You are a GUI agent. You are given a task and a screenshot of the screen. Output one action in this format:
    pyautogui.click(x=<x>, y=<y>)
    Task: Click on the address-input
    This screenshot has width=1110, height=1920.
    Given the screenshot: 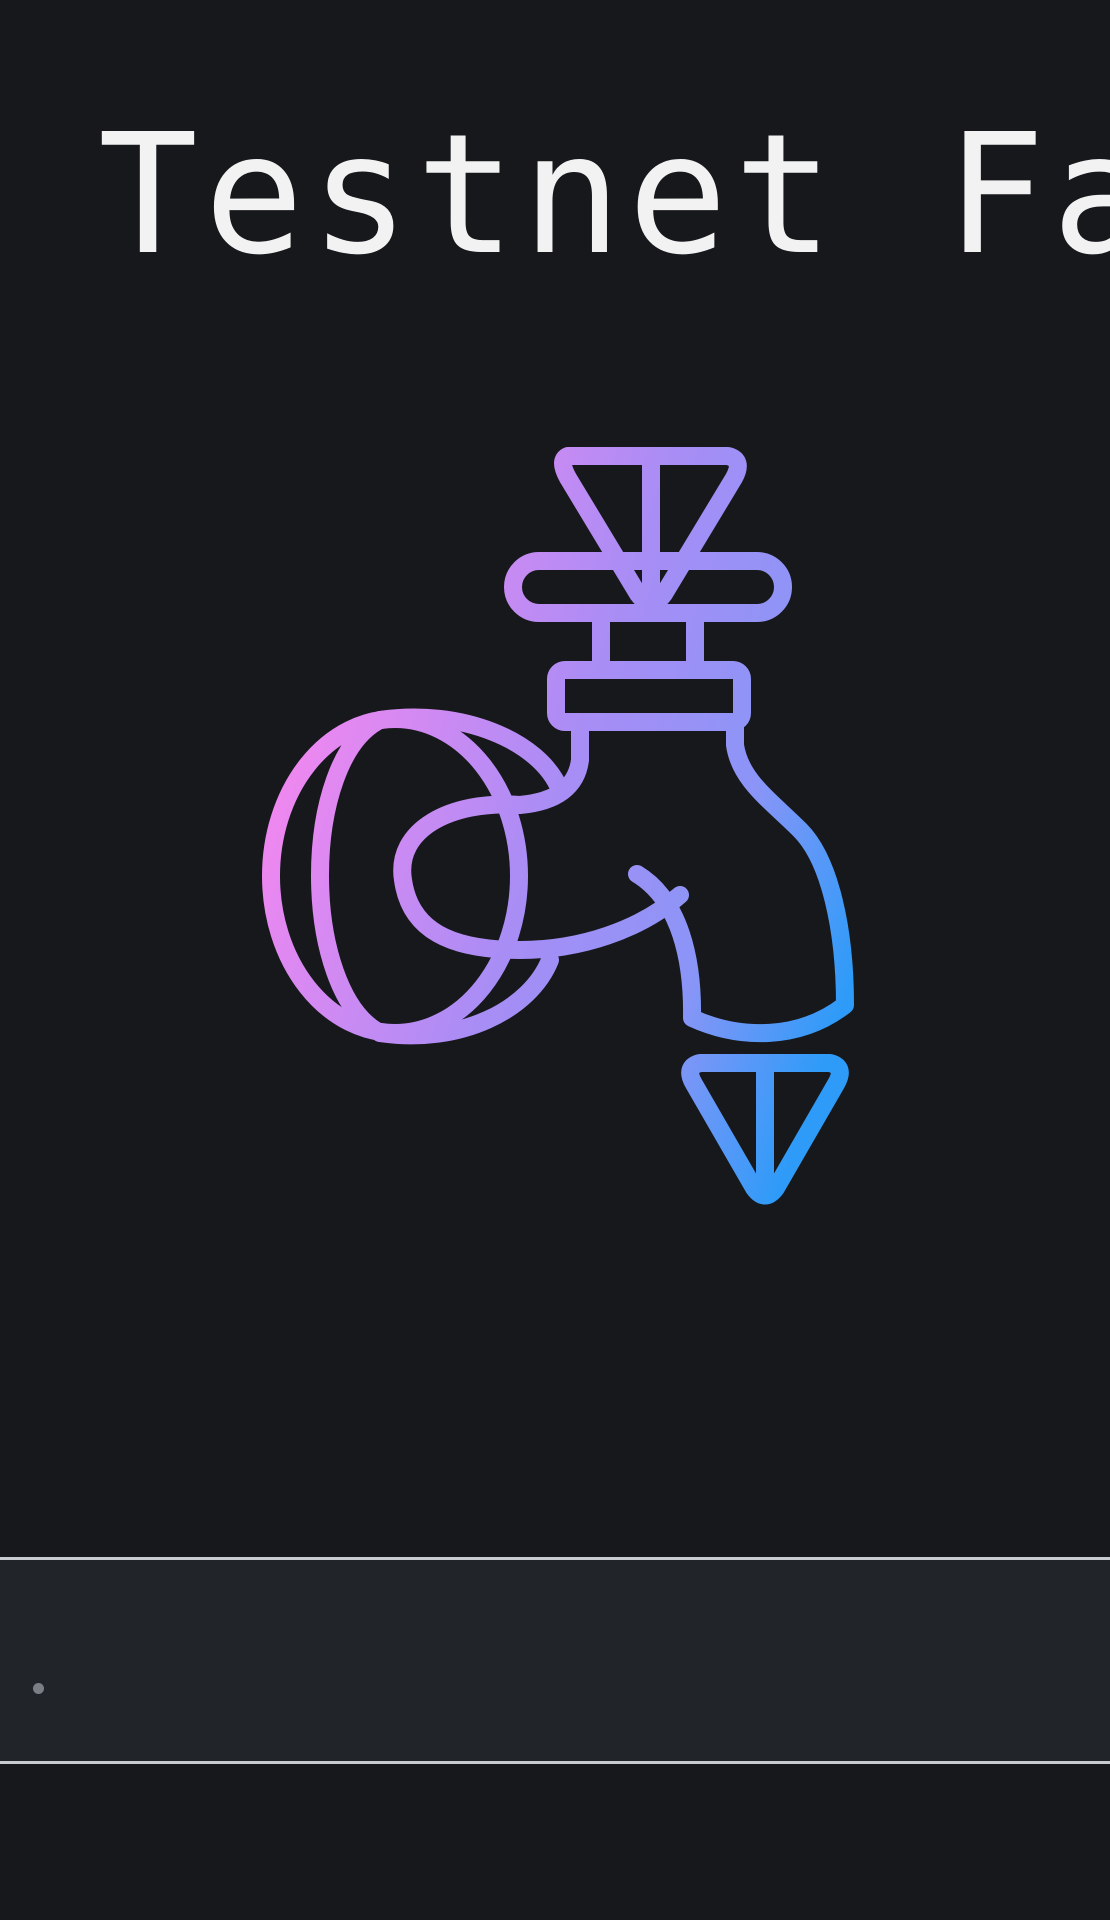 What is the action you would take?
    pyautogui.click(x=555, y=1660)
    